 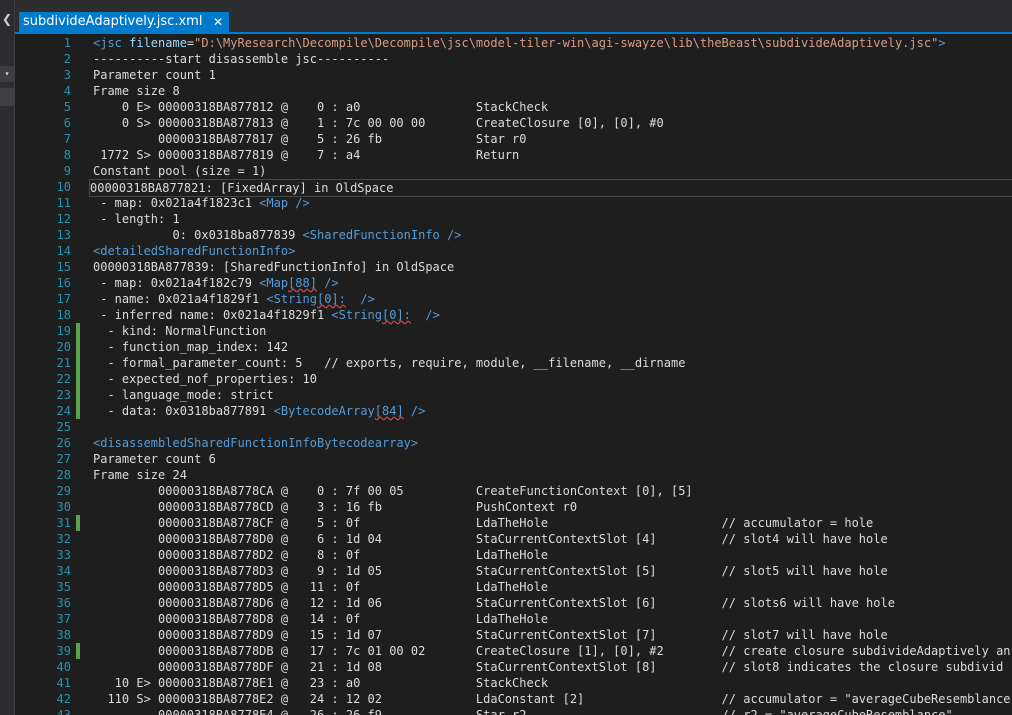 I want to click on token: [88], so click(x=302, y=283).